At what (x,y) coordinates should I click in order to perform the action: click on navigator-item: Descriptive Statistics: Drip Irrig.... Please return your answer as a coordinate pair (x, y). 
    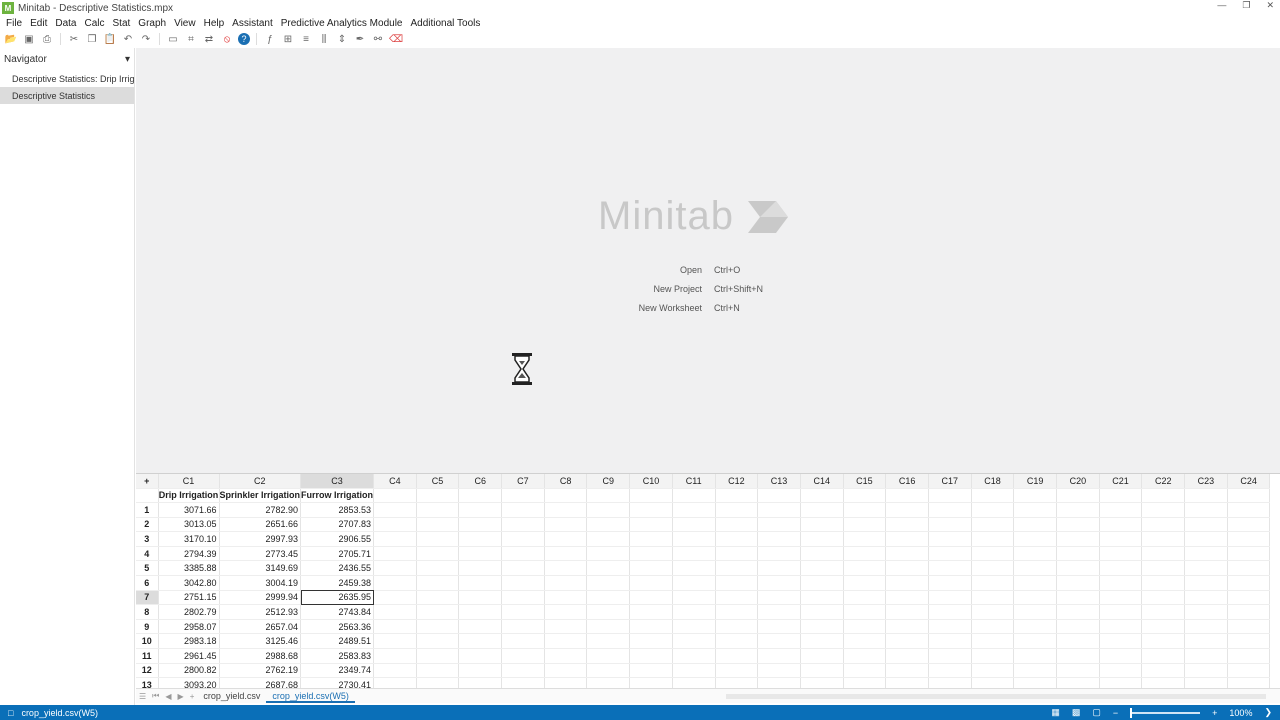
    Looking at the image, I should click on (67, 78).